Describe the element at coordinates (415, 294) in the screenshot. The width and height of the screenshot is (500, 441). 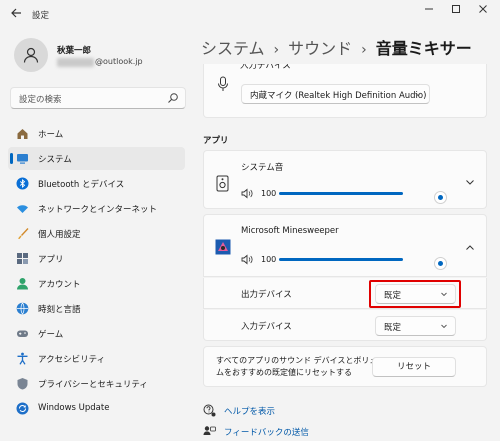
I see `highlight-box` at that location.